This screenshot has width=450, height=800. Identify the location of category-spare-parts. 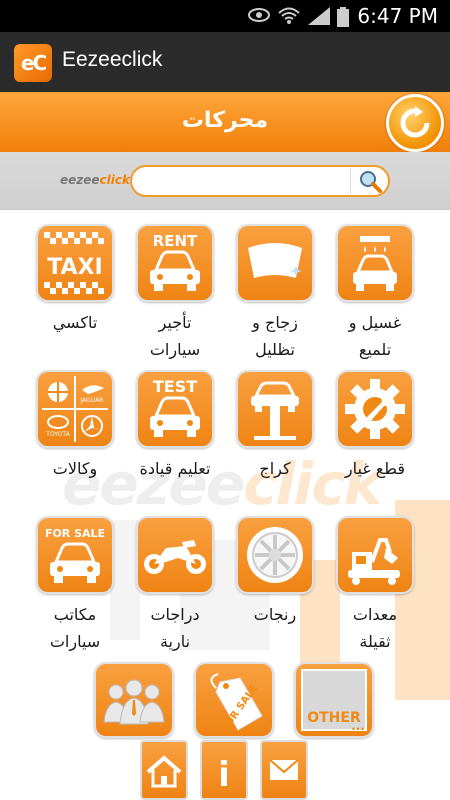
(375, 409).